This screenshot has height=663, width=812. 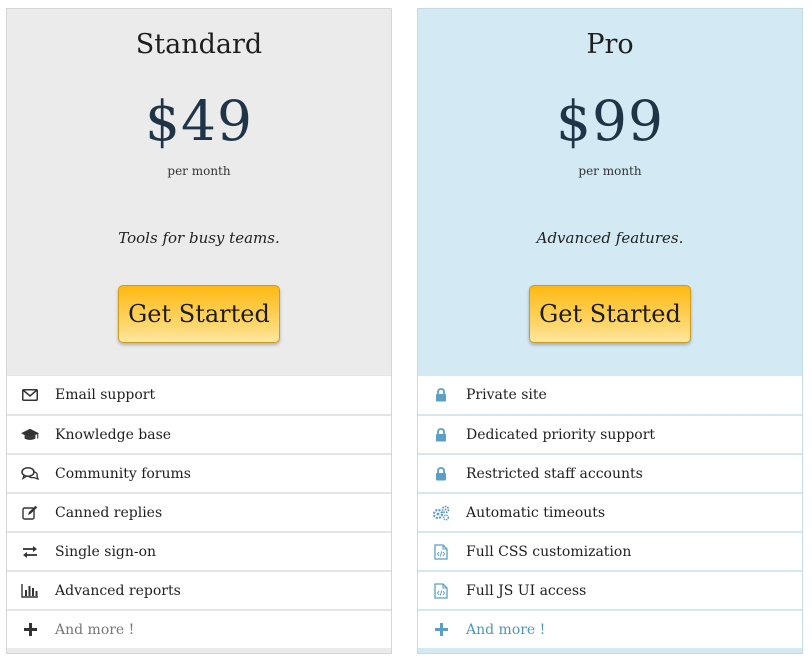 I want to click on feature-label: Full CSS customization, so click(x=549, y=551).